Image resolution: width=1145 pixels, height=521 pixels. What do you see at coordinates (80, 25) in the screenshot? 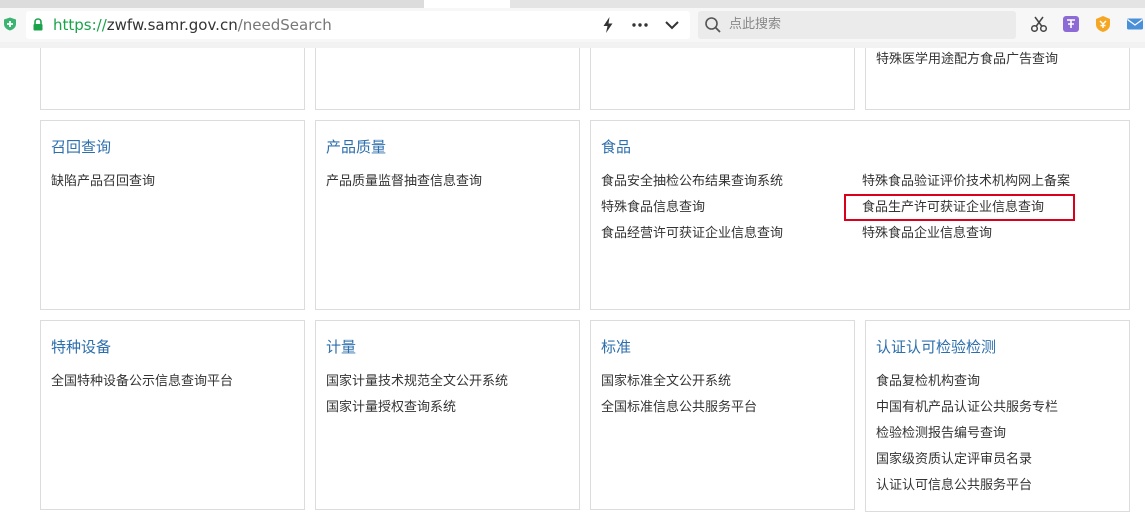
I see `url-scheme: https://` at bounding box center [80, 25].